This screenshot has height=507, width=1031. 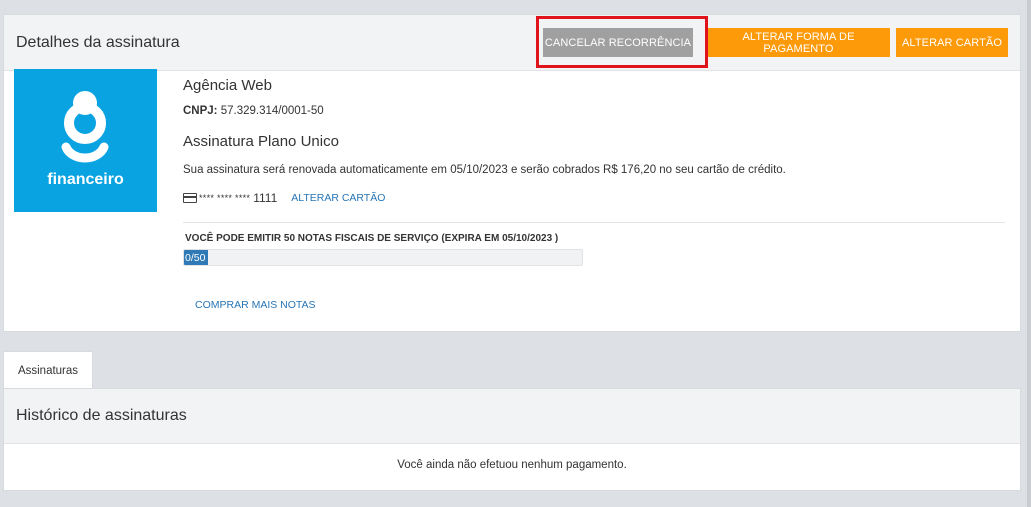 I want to click on empty-history-message: Você ainda não efetuou nenhum pagamento., so click(x=512, y=465).